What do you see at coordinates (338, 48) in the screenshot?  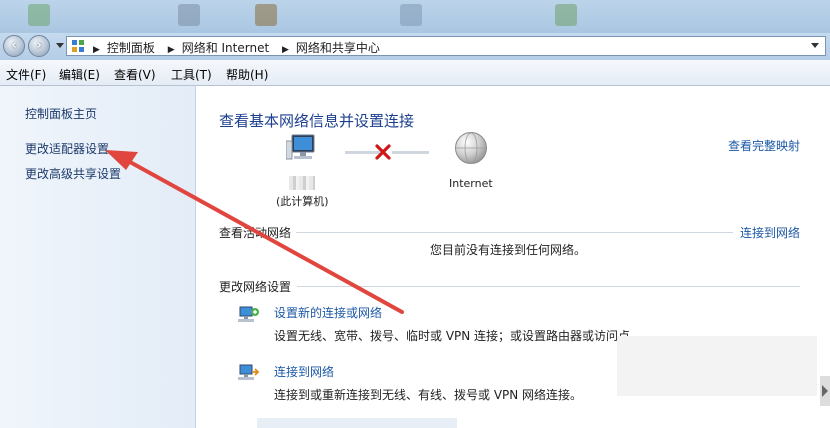 I see `breadcrumb-item: 网络和共享中心` at bounding box center [338, 48].